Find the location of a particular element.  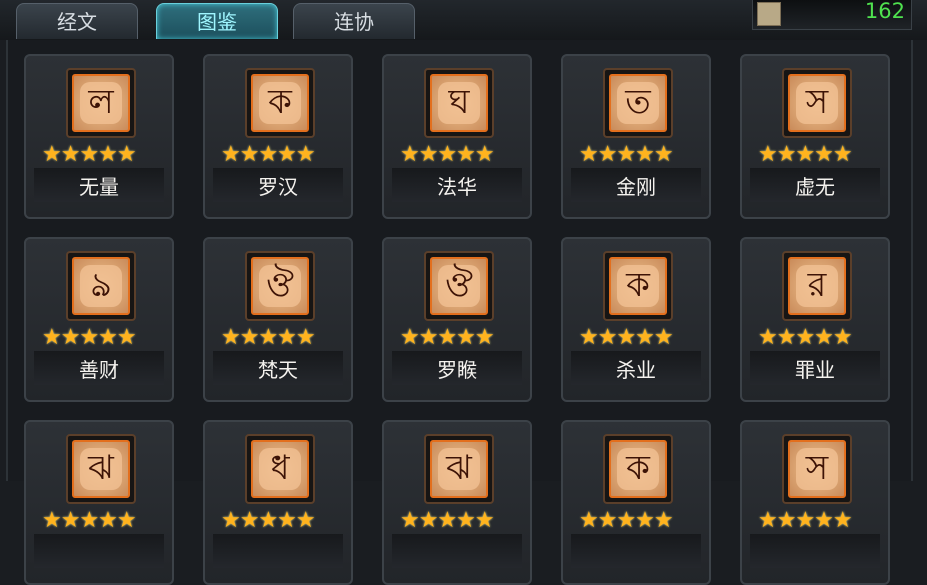

skill-icon-frame: ত is located at coordinates (638, 103).